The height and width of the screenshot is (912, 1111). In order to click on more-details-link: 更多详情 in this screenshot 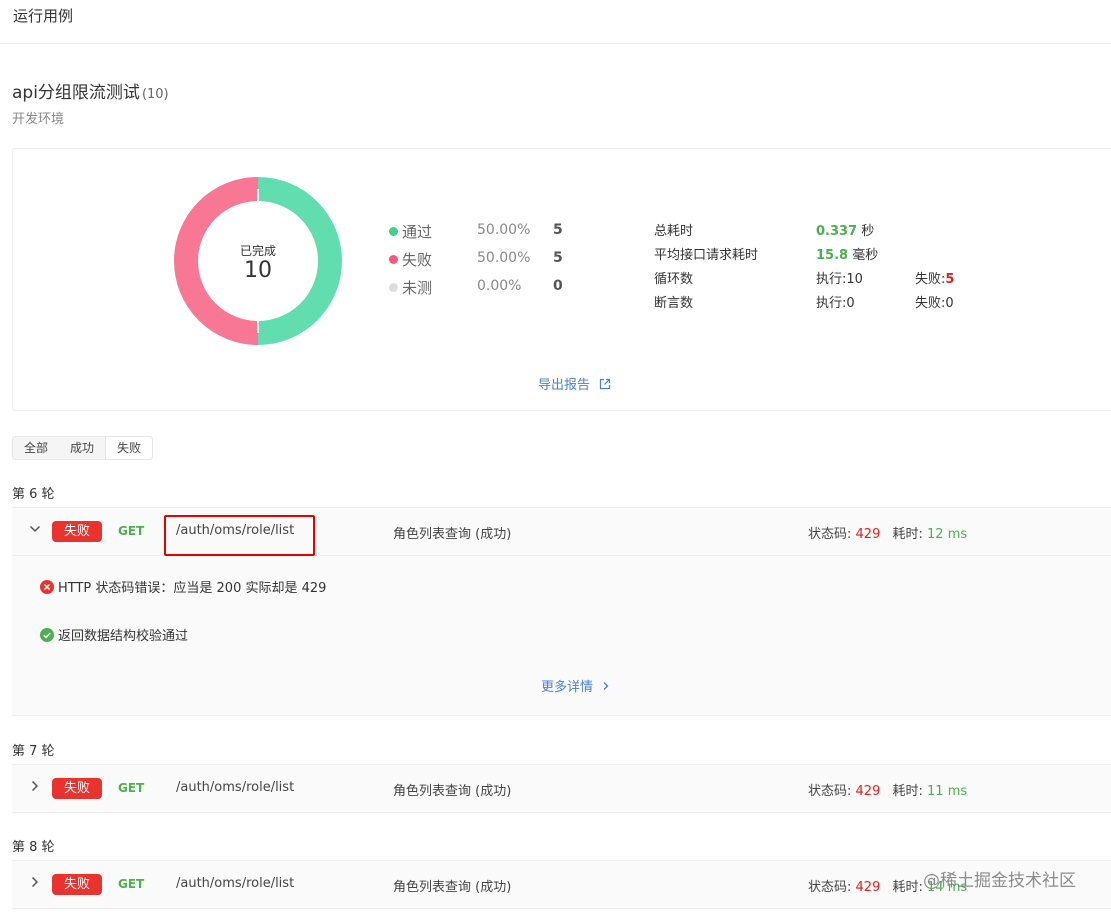, I will do `click(575, 685)`.